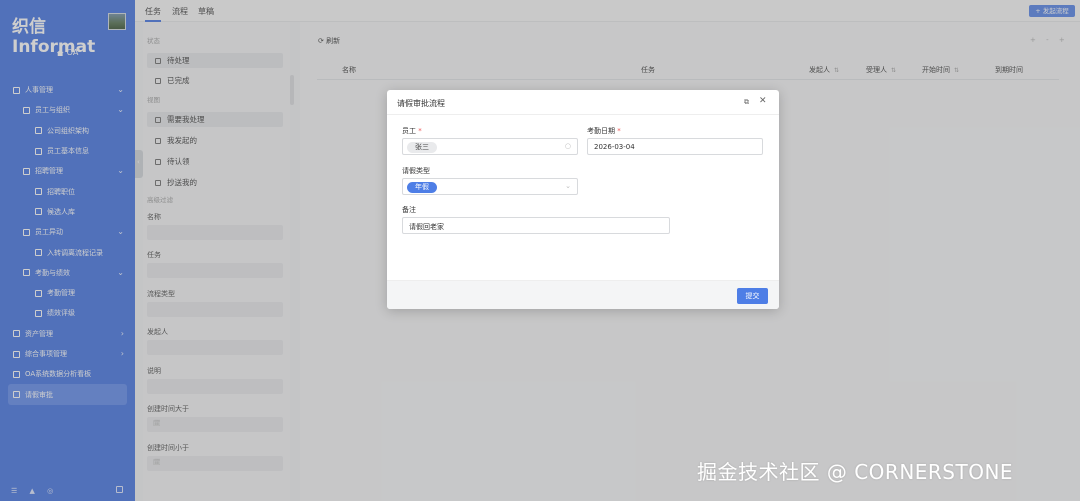  What do you see at coordinates (746, 102) in the screenshot?
I see `open-external-icon: ⧉` at bounding box center [746, 102].